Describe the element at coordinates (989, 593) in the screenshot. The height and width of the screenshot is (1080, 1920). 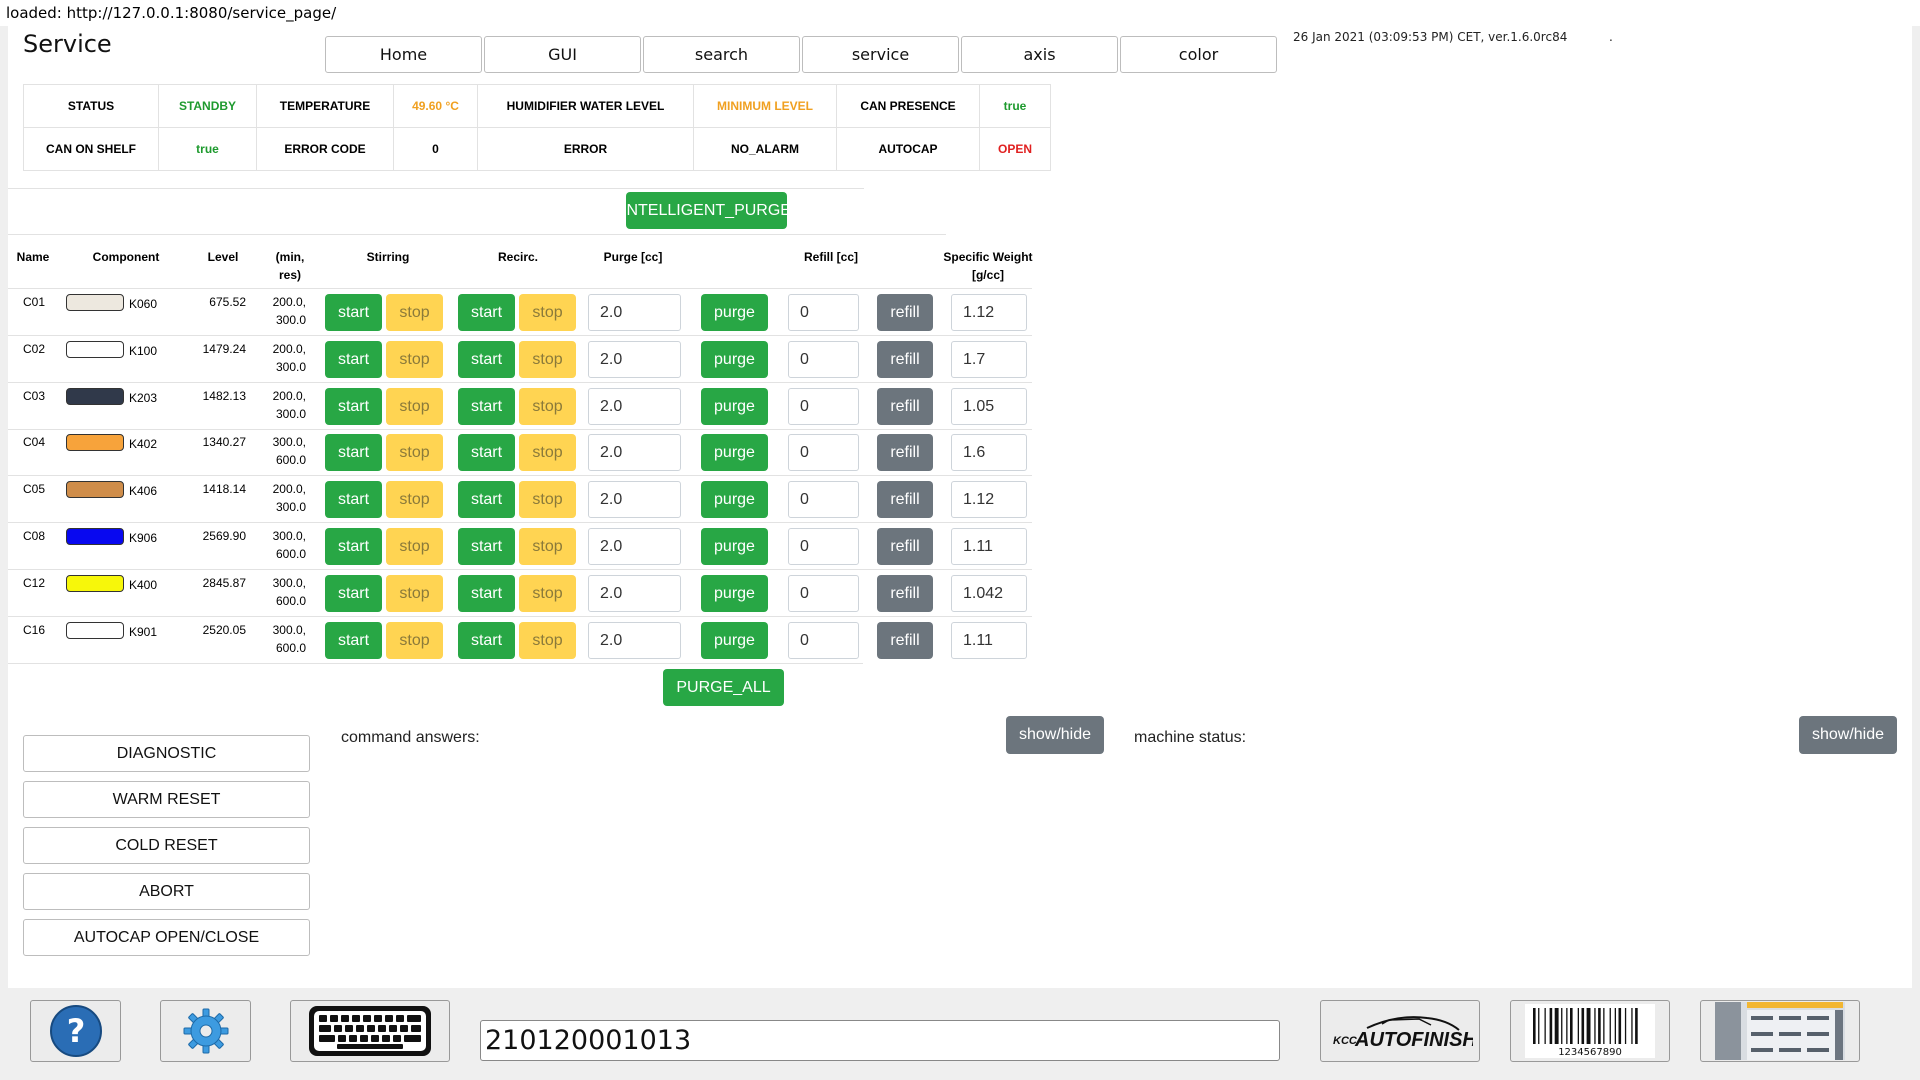
I see `specific-weight-input: 1.042` at that location.